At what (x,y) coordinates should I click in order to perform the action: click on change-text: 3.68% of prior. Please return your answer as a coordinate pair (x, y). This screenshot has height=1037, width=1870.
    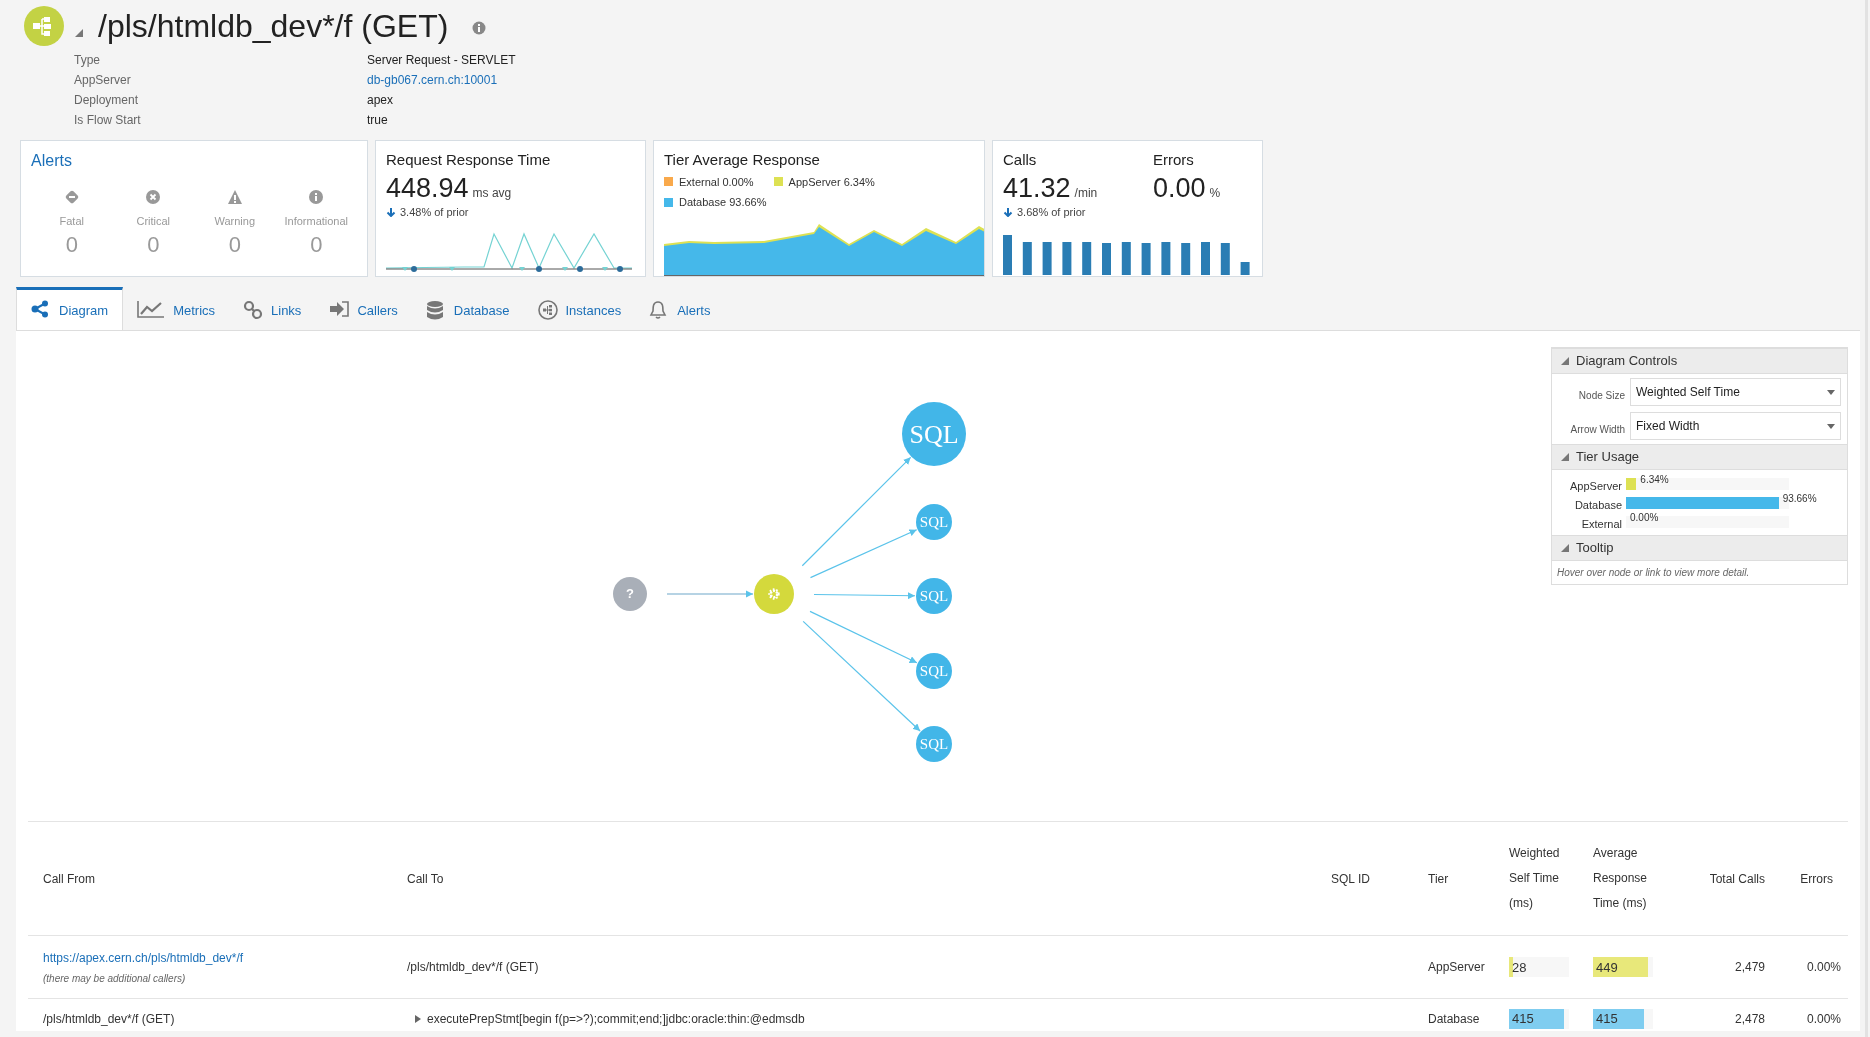
    Looking at the image, I should click on (1051, 212).